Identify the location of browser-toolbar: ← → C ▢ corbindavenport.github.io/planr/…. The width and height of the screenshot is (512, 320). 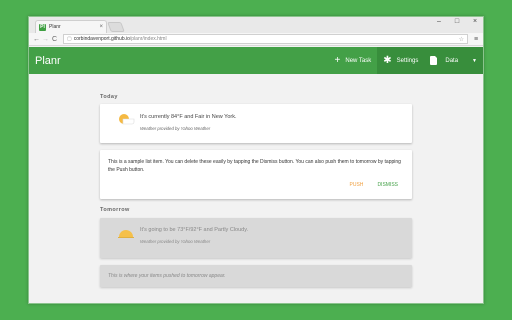
(256, 39).